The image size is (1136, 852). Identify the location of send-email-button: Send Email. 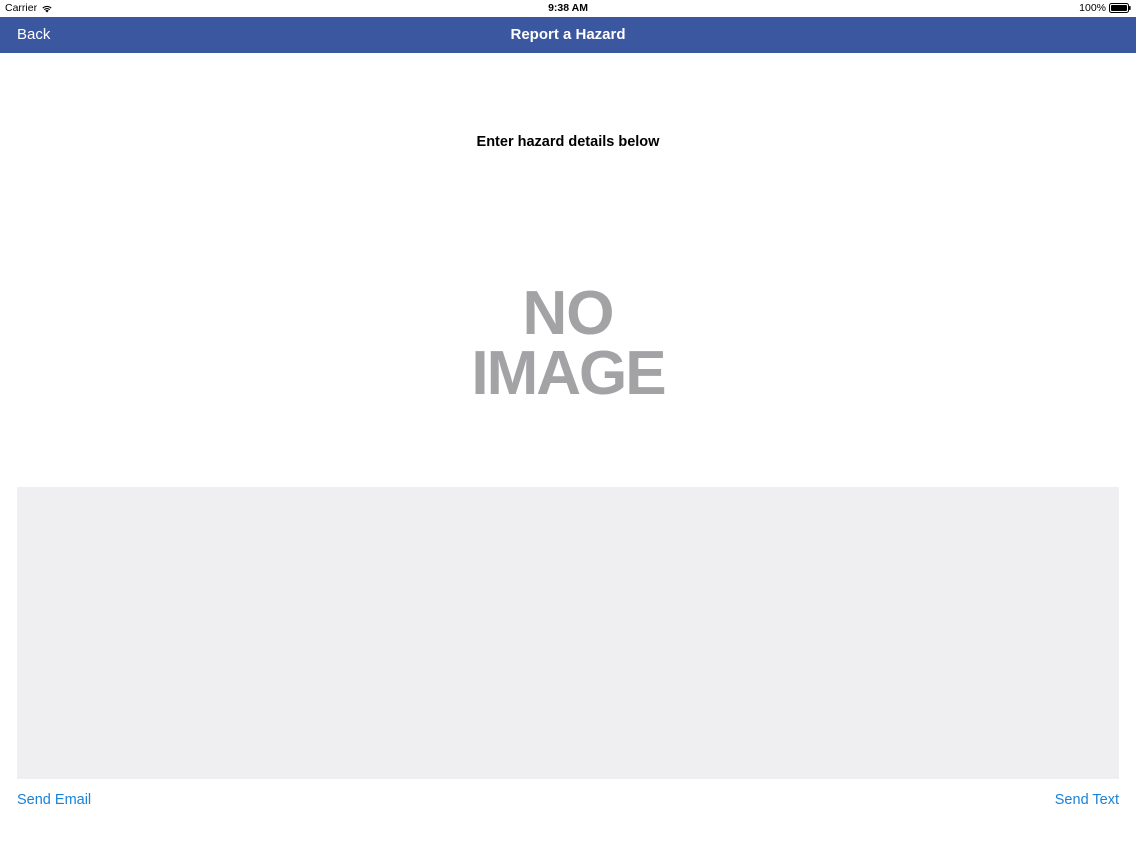
(54, 800).